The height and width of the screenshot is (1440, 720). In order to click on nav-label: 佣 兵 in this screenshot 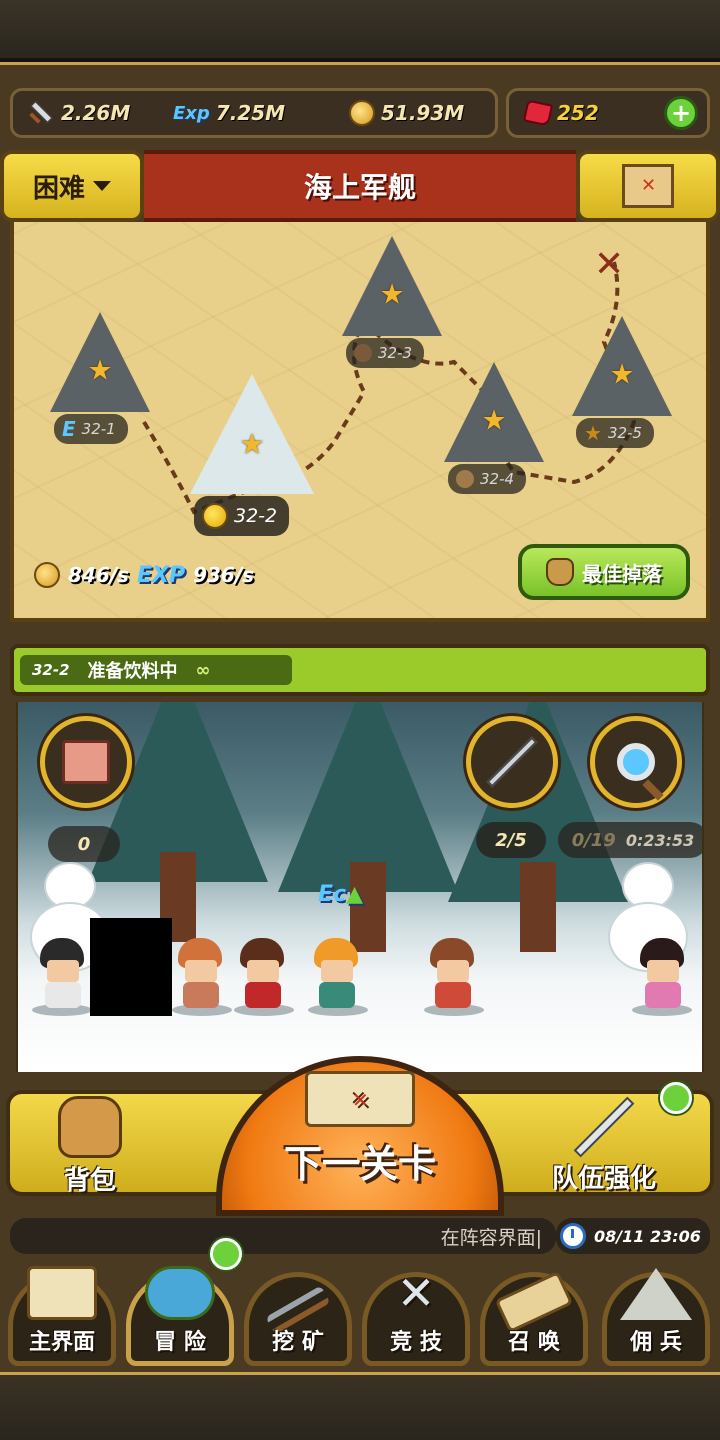, I will do `click(656, 1342)`.